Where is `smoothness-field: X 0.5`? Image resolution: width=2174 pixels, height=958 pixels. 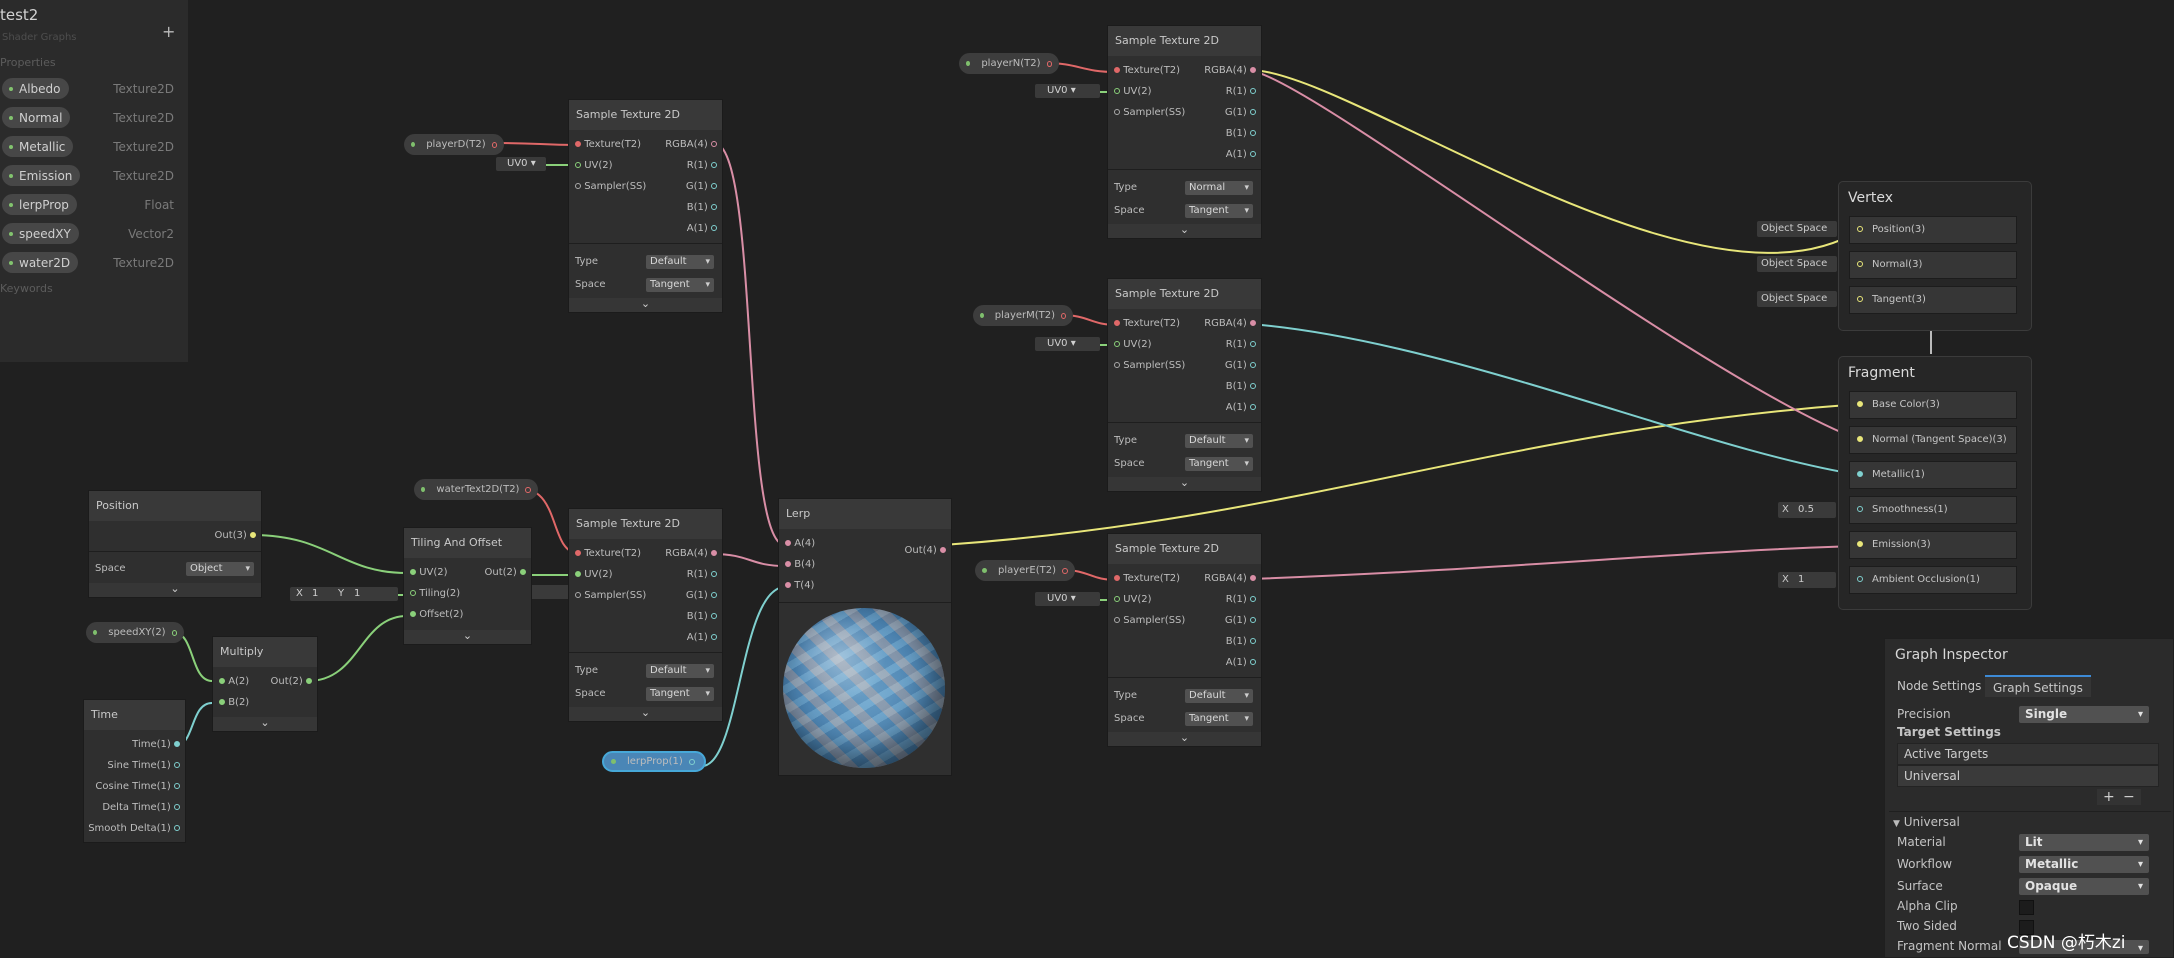
smoothness-field: X 0.5 is located at coordinates (1807, 510).